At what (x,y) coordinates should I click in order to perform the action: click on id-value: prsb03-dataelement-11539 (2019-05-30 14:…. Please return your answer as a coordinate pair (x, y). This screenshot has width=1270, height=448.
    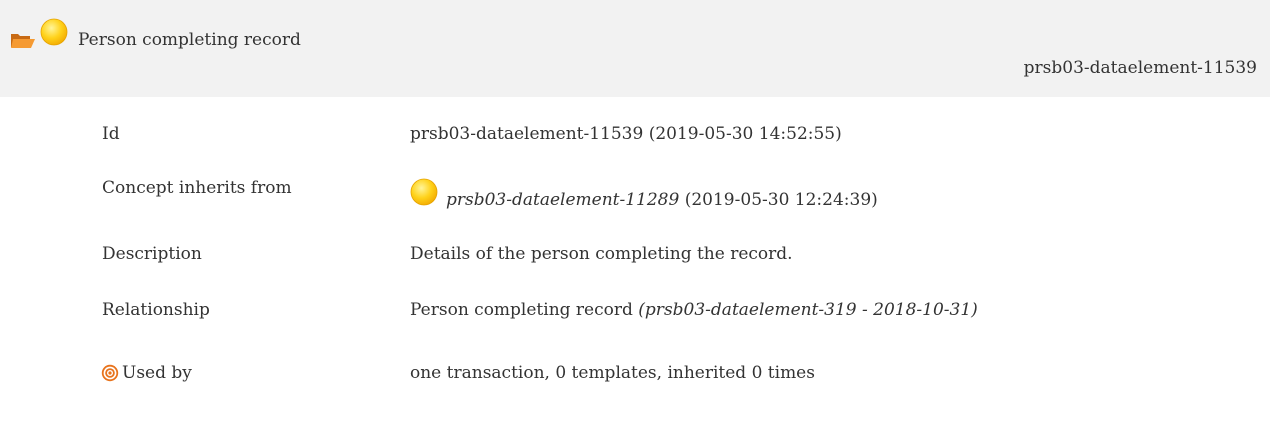
    Looking at the image, I should click on (626, 134).